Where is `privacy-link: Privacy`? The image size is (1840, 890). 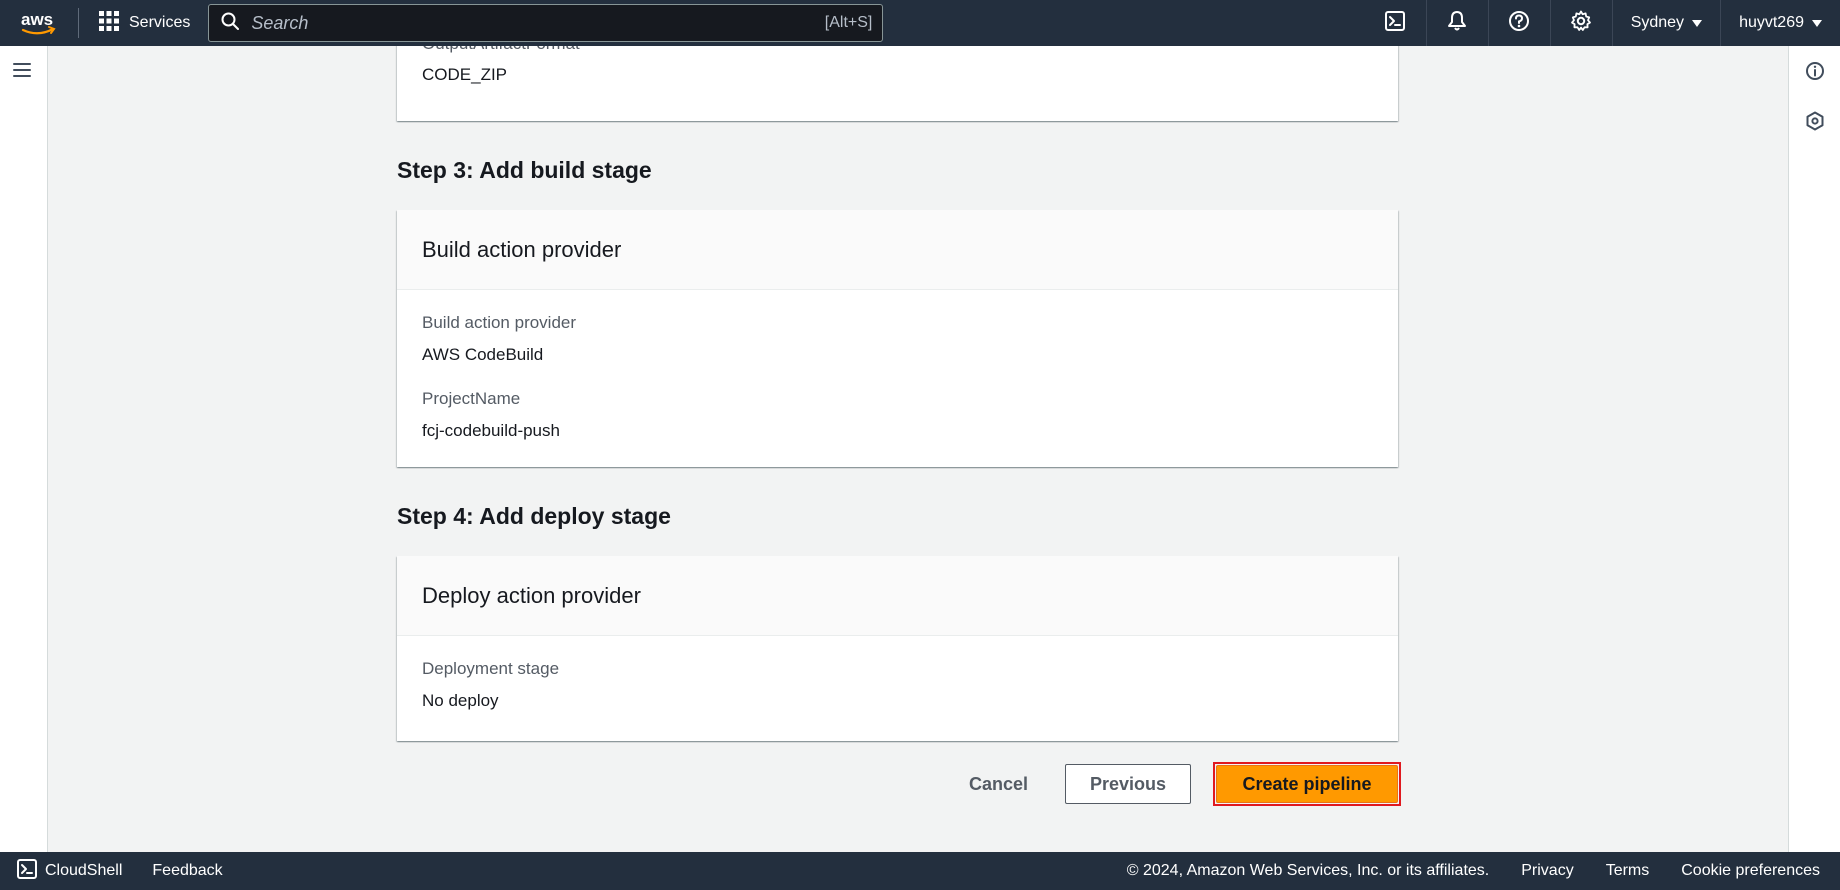
privacy-link: Privacy is located at coordinates (1547, 871).